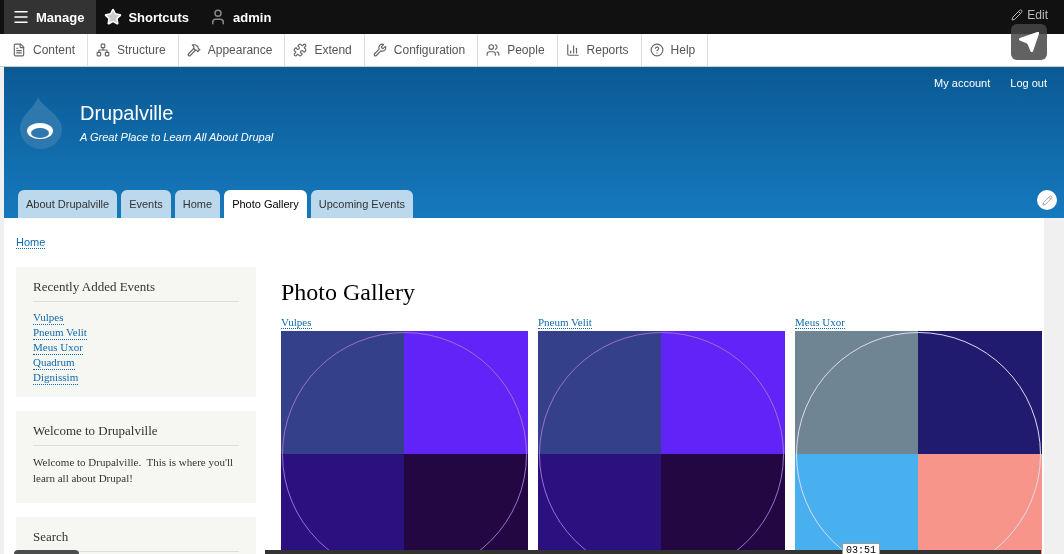 This screenshot has height=554, width=1064. I want to click on time-label: 03:51, so click(861, 548).